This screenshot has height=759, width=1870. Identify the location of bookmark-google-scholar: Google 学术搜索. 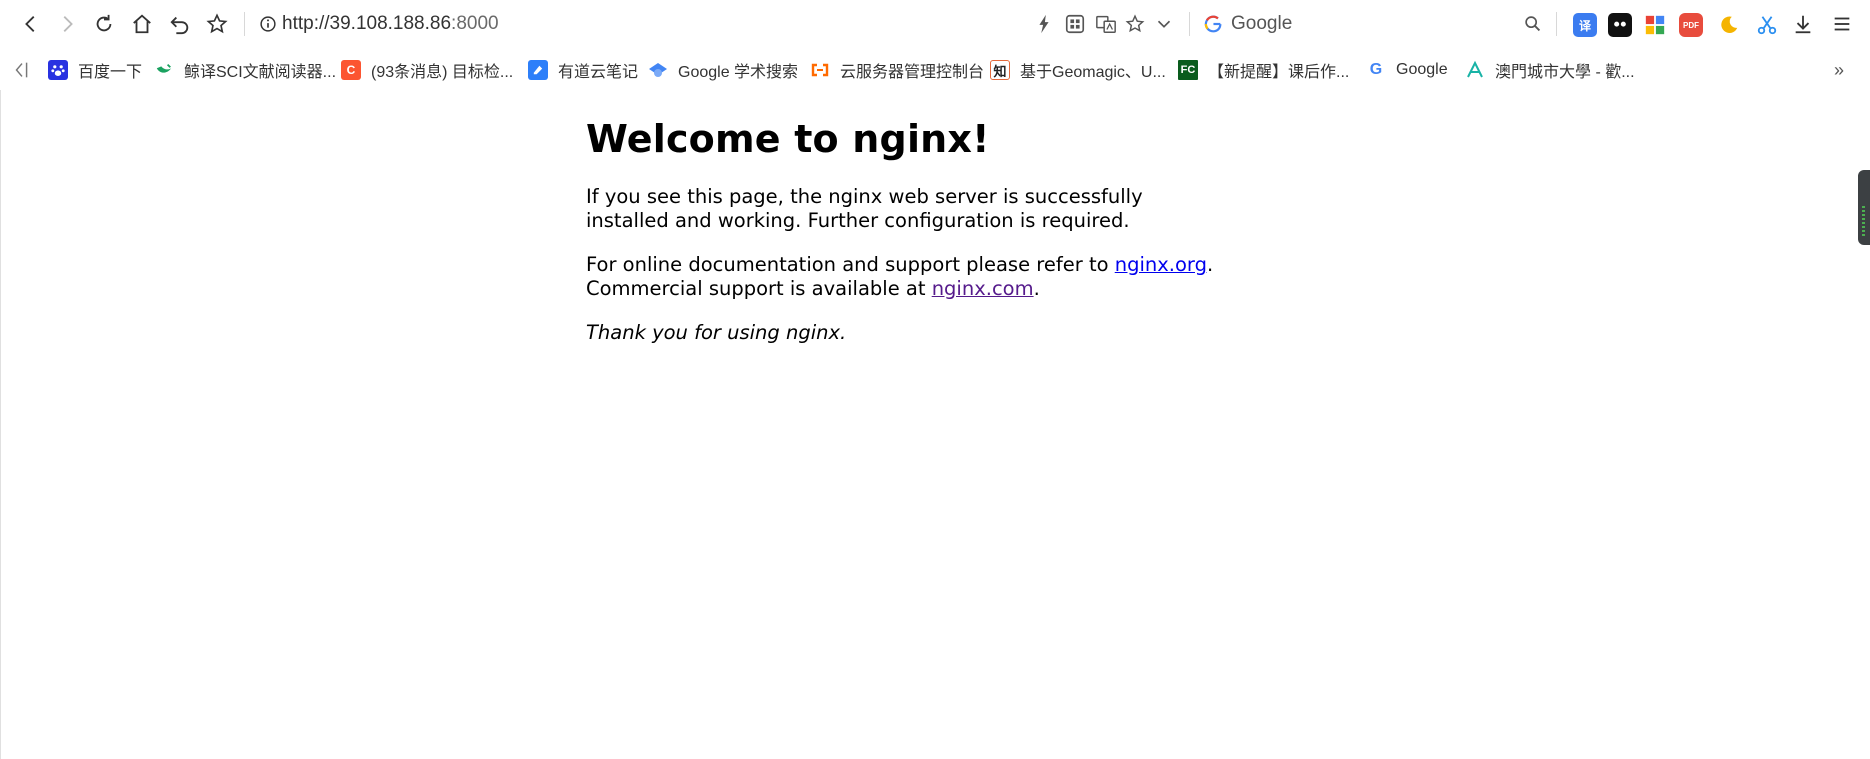
(723, 70).